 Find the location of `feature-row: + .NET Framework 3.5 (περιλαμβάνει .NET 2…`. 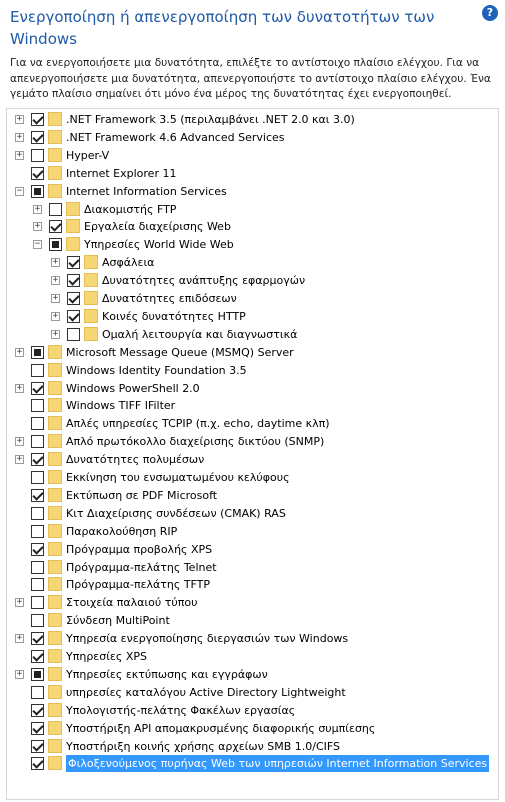

feature-row: + .NET Framework 3.5 (περιλαμβάνει .NET 2… is located at coordinates (247, 119).